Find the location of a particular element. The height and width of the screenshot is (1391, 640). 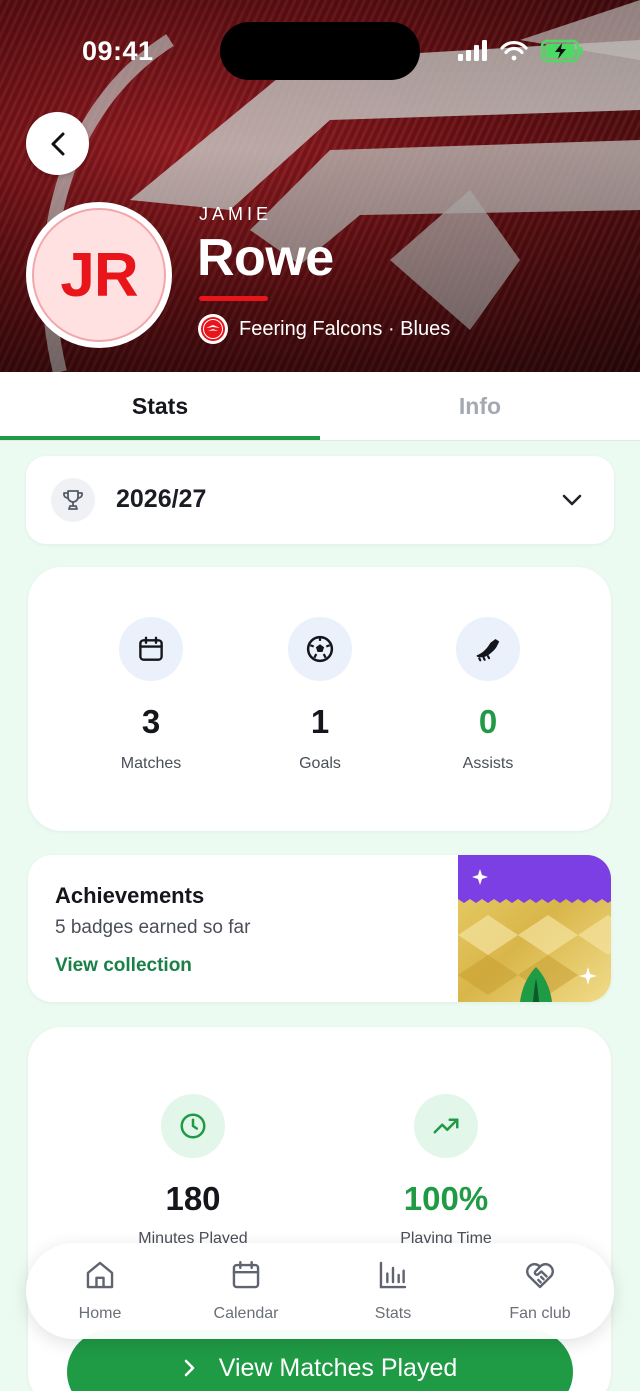

tabbar-item-home: Home is located at coordinates (100, 1289).